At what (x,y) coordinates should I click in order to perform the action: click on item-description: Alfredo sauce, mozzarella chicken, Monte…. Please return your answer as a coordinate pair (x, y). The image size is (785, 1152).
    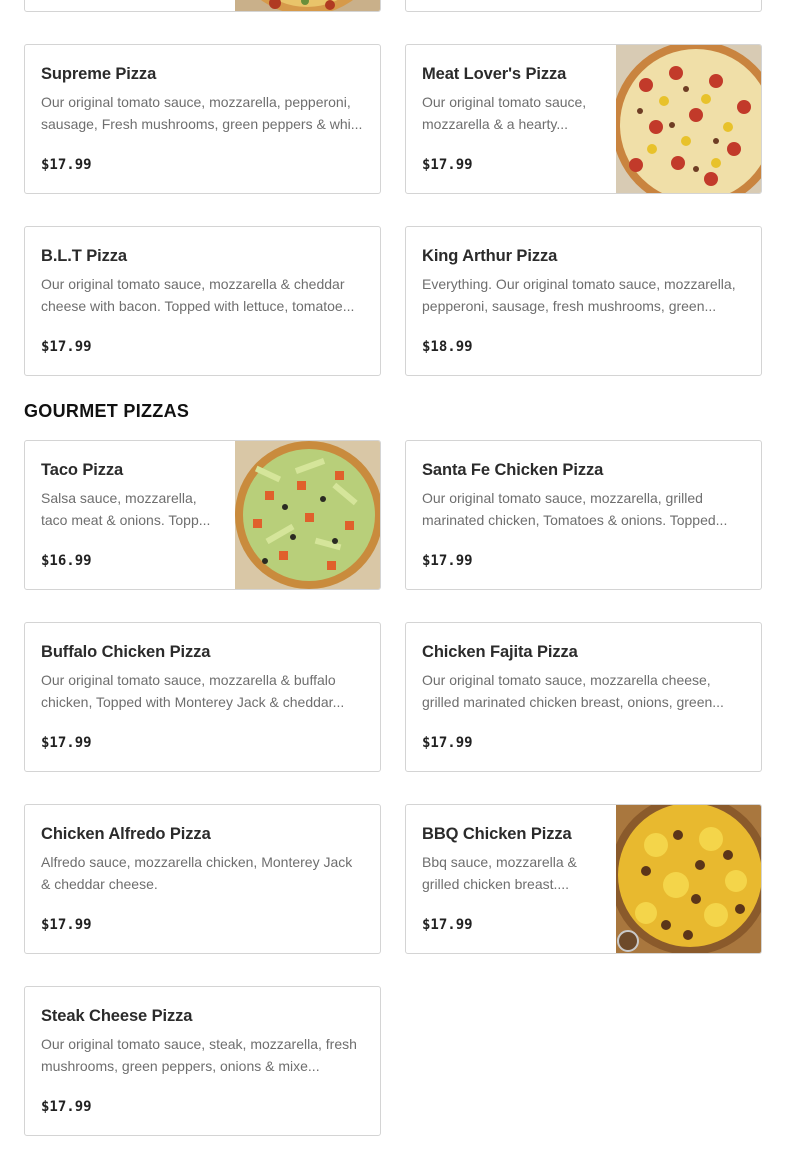
    Looking at the image, I should click on (197, 873).